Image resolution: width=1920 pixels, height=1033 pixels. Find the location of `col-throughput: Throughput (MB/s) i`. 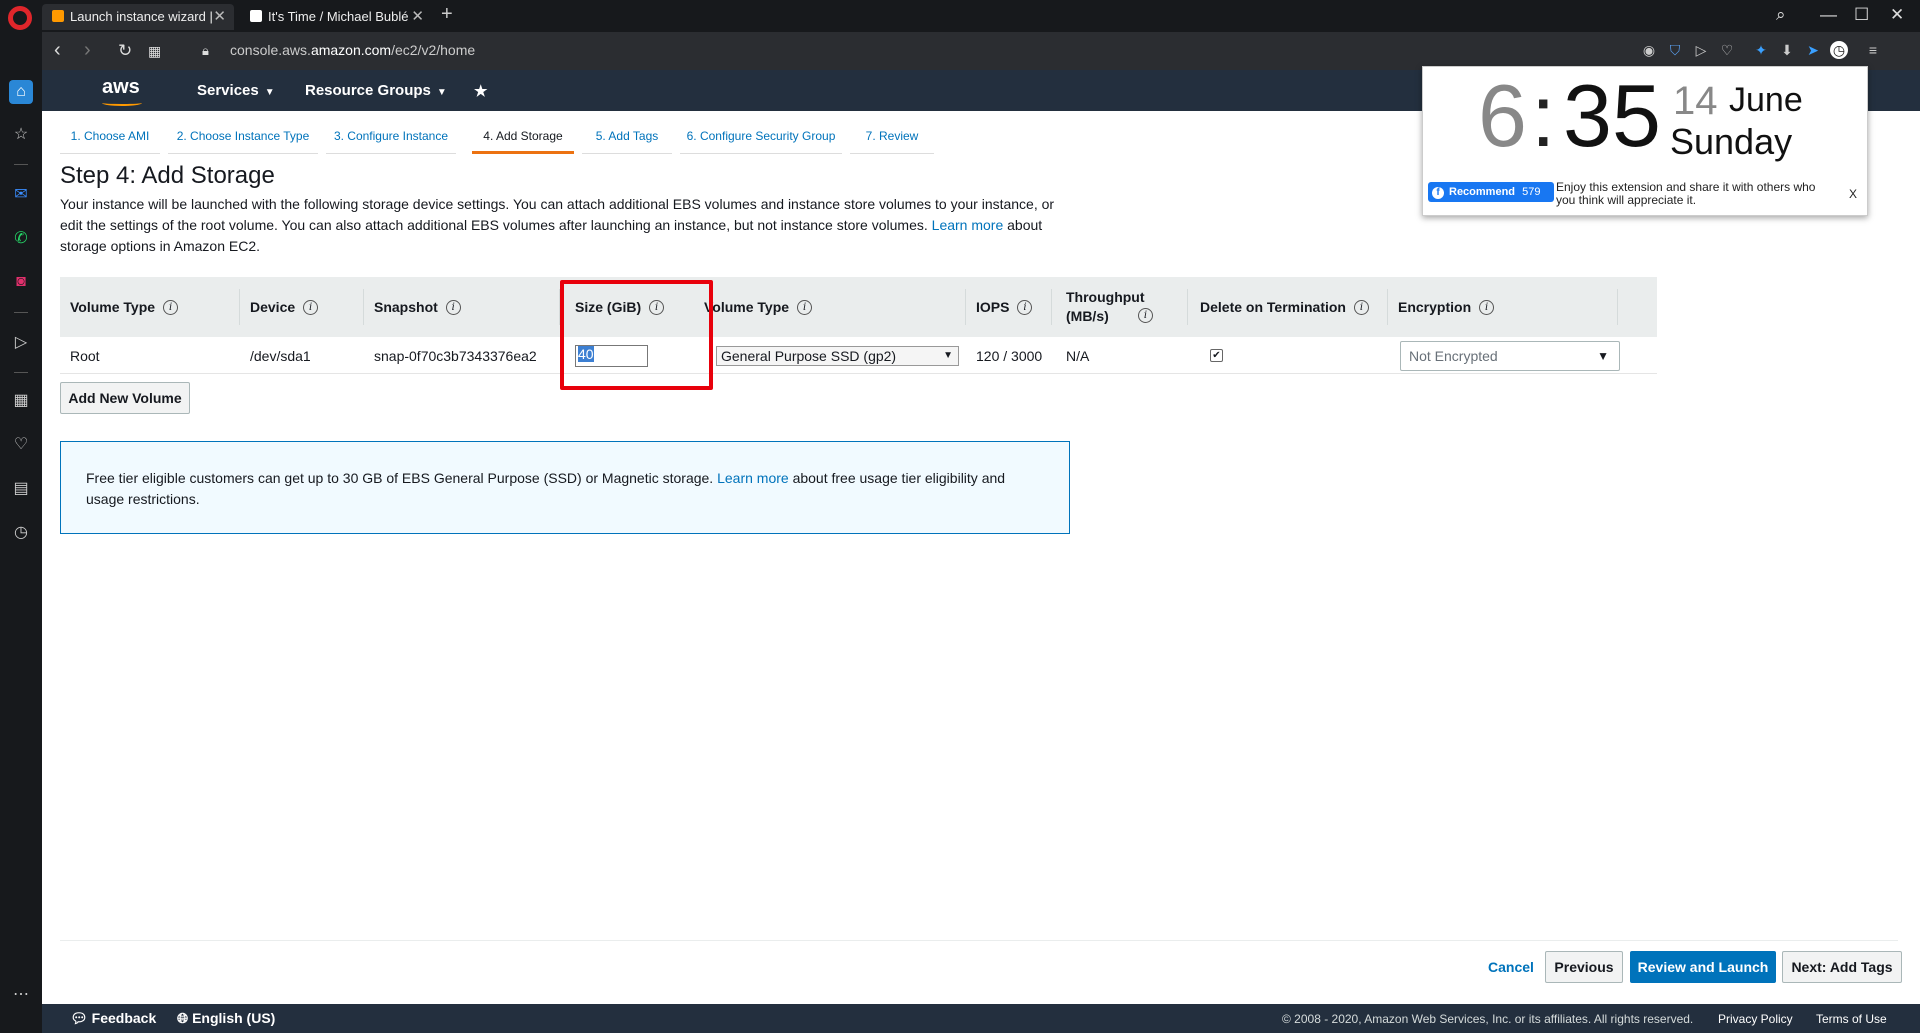

col-throughput: Throughput (MB/s) i is located at coordinates (1122, 307).